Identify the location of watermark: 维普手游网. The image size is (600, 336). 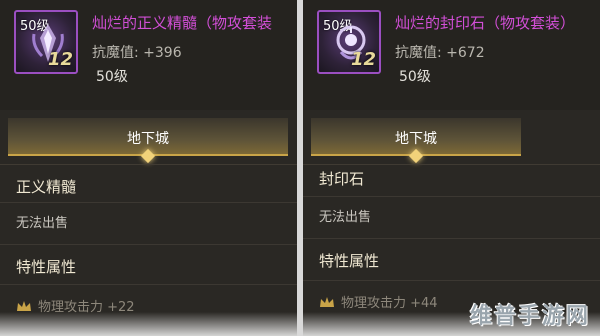
(529, 316).